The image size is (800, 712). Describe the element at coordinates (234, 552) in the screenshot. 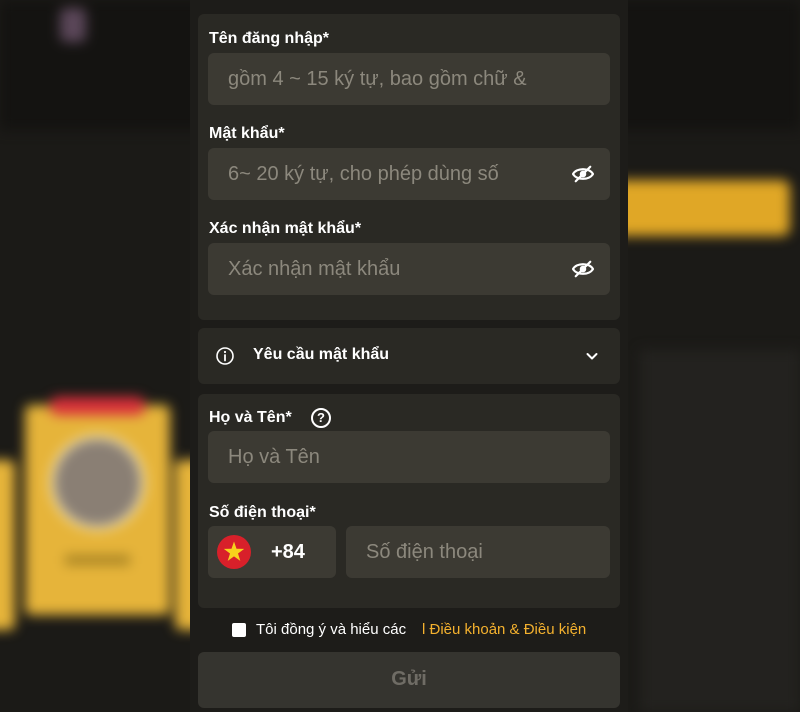

I see `vietnam-flag-icon` at that location.